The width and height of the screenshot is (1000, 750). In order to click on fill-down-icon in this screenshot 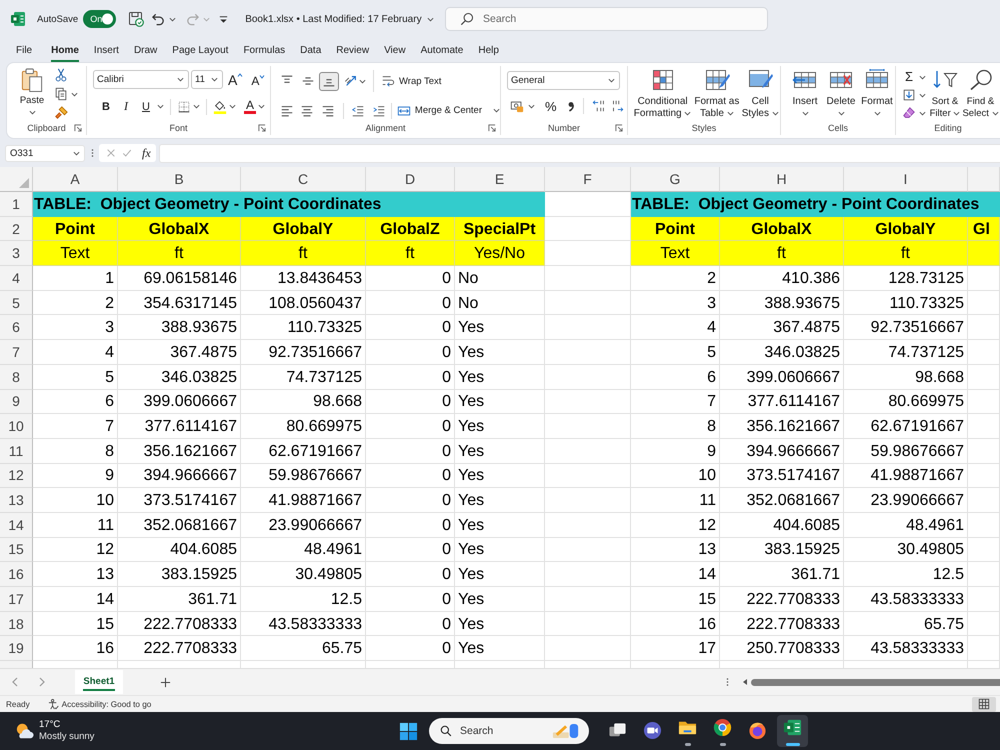, I will do `click(909, 95)`.